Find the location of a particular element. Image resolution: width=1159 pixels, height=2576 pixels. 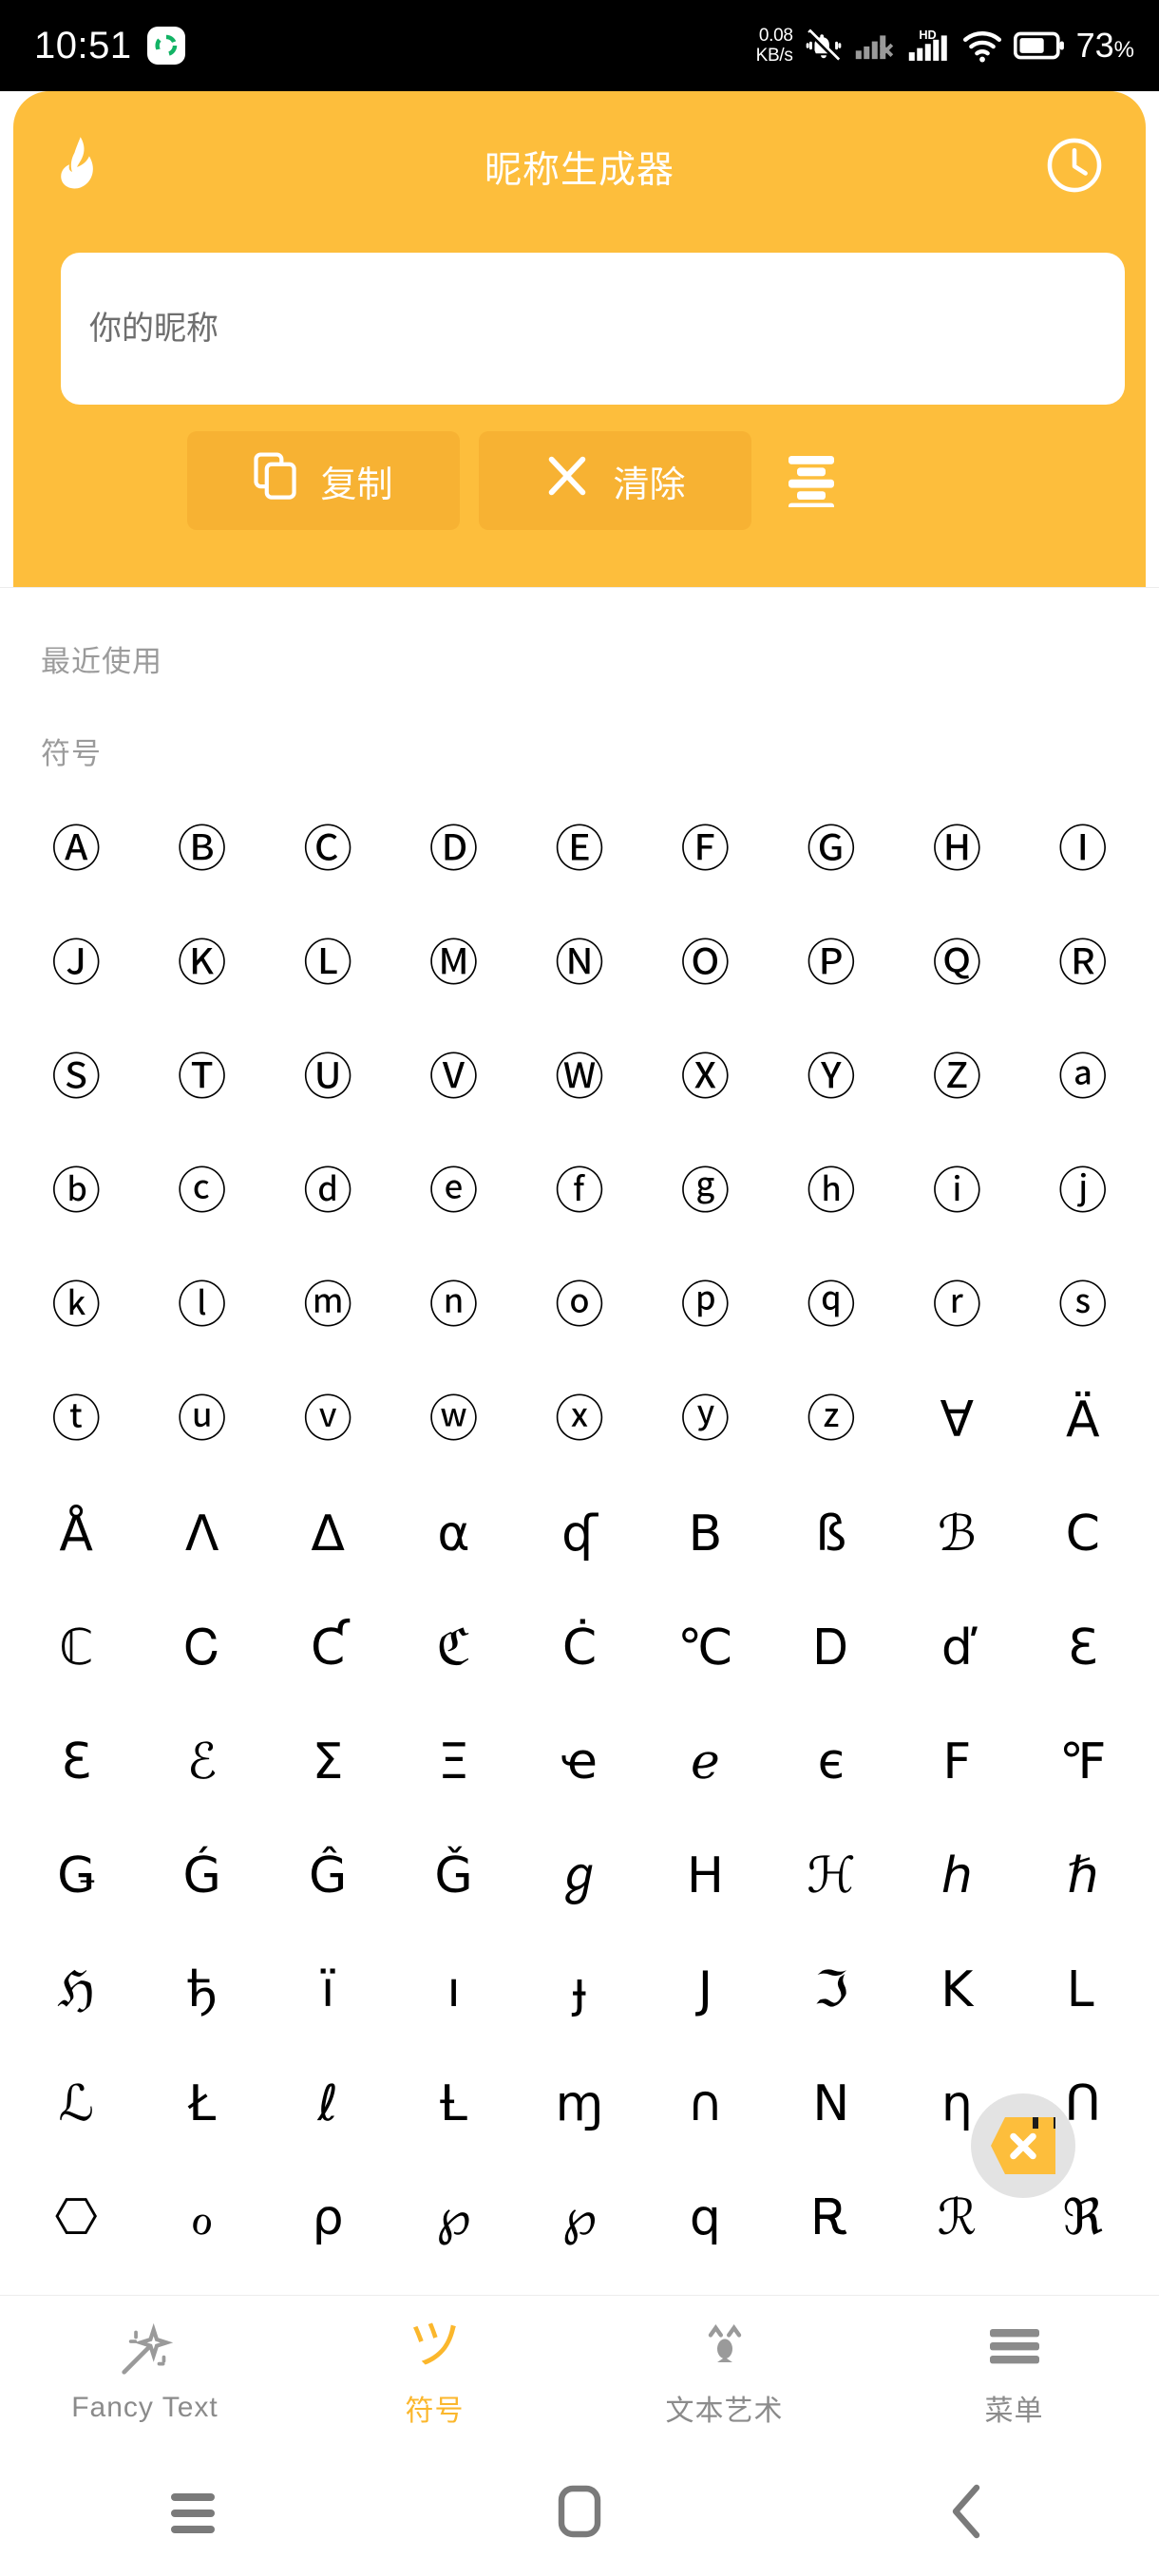

symbol-cell: Ⓞ is located at coordinates (705, 964).